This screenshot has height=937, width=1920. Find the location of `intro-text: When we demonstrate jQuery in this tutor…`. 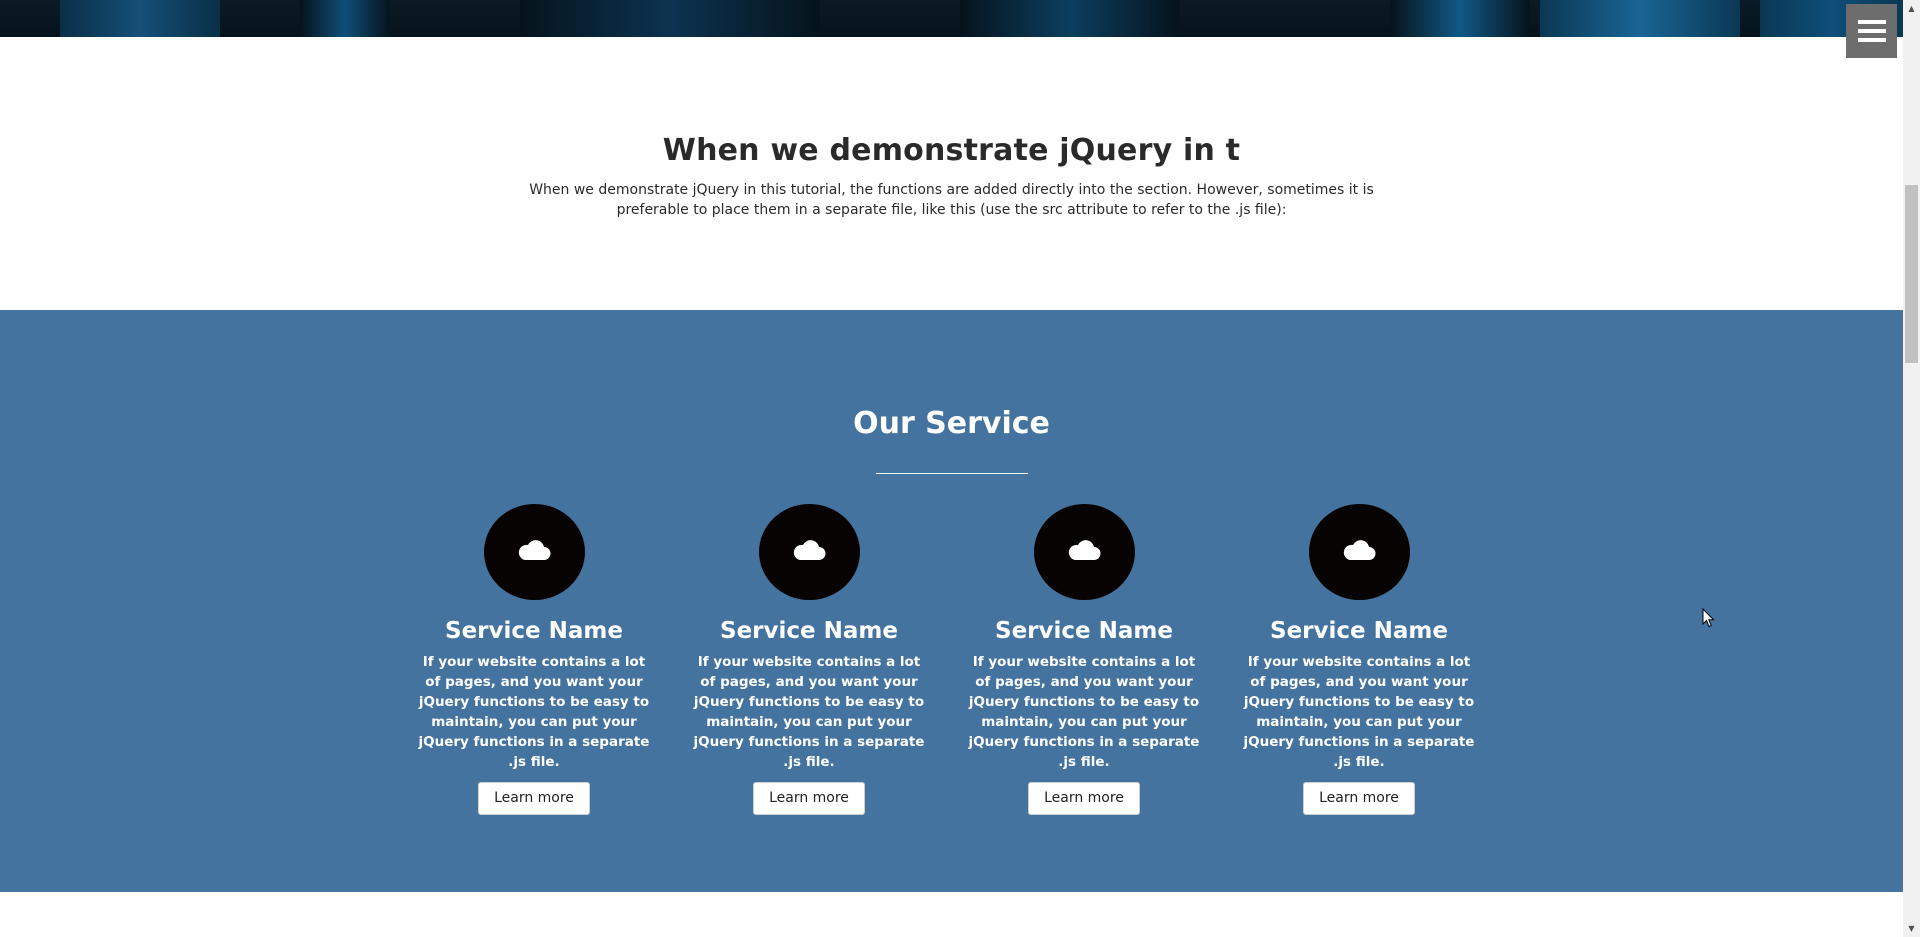

intro-text: When we demonstrate jQuery in this tutor… is located at coordinates (951, 200).